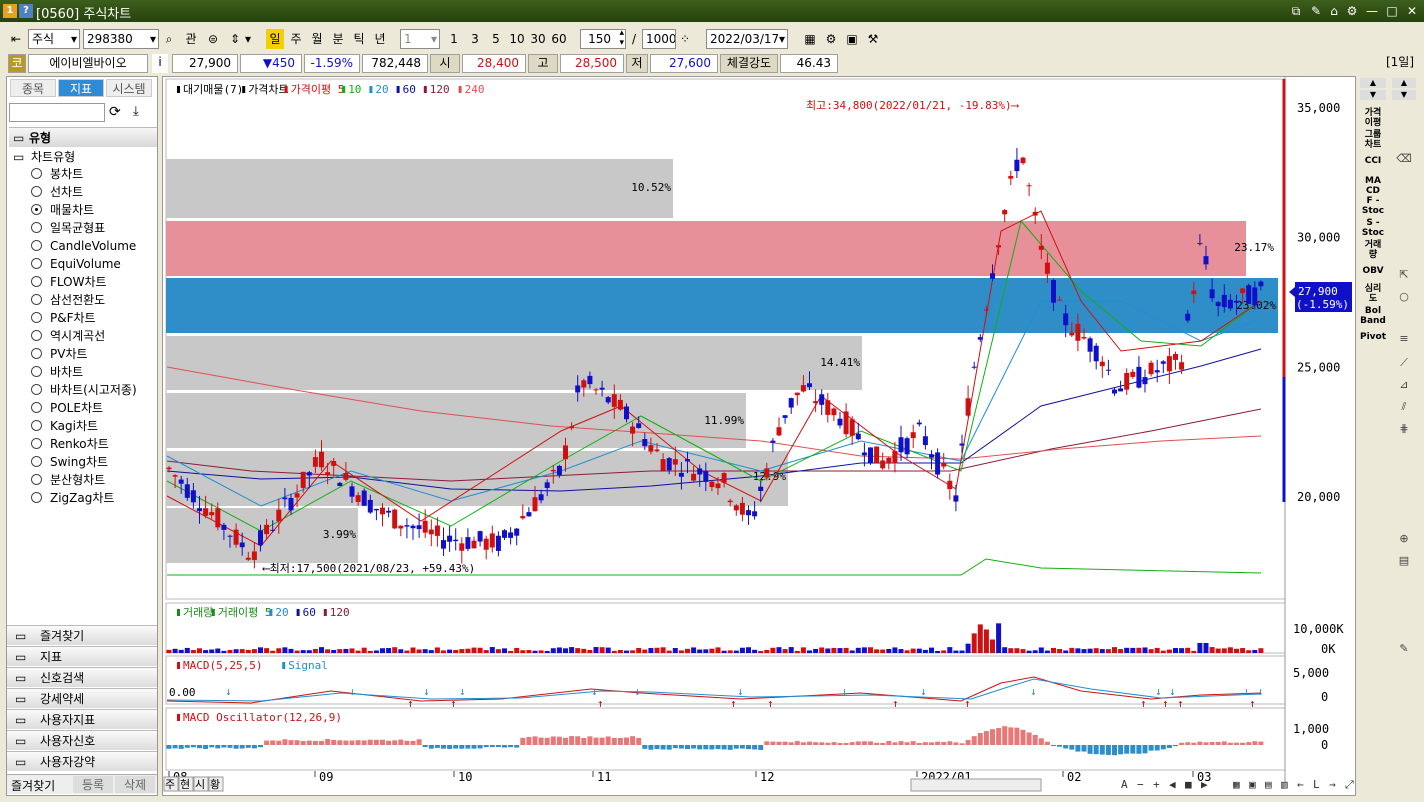 This screenshot has height=802, width=1424. I want to click on ind-bol-band: Bol Band, so click(1373, 316).